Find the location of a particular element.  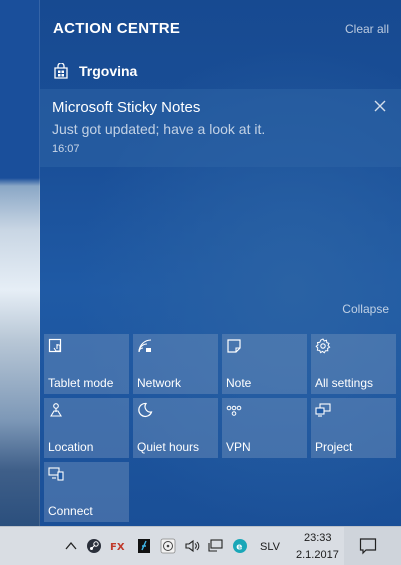

notification-app-header: Trgovina is located at coordinates (95, 70).